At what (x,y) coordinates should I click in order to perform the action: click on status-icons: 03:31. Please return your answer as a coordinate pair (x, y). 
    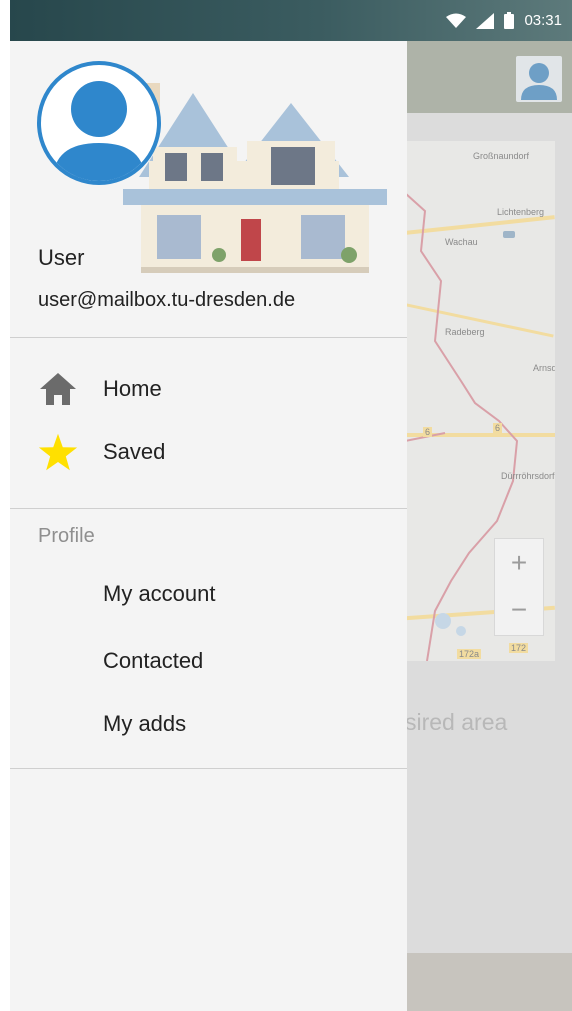
    Looking at the image, I should click on (504, 20).